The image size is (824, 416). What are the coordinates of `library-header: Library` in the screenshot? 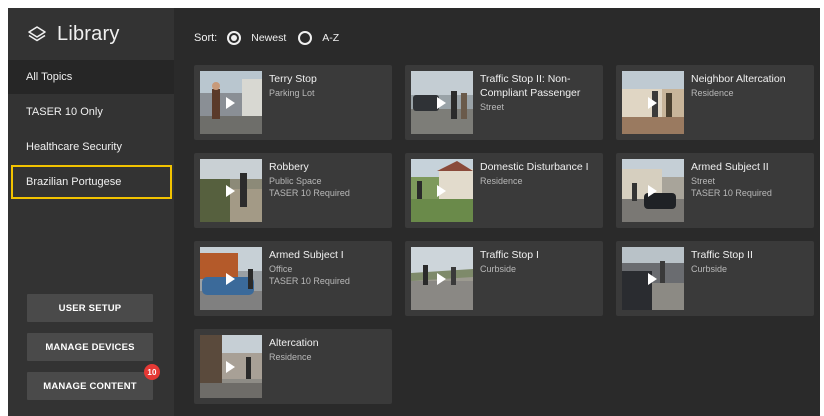 It's located at (91, 34).